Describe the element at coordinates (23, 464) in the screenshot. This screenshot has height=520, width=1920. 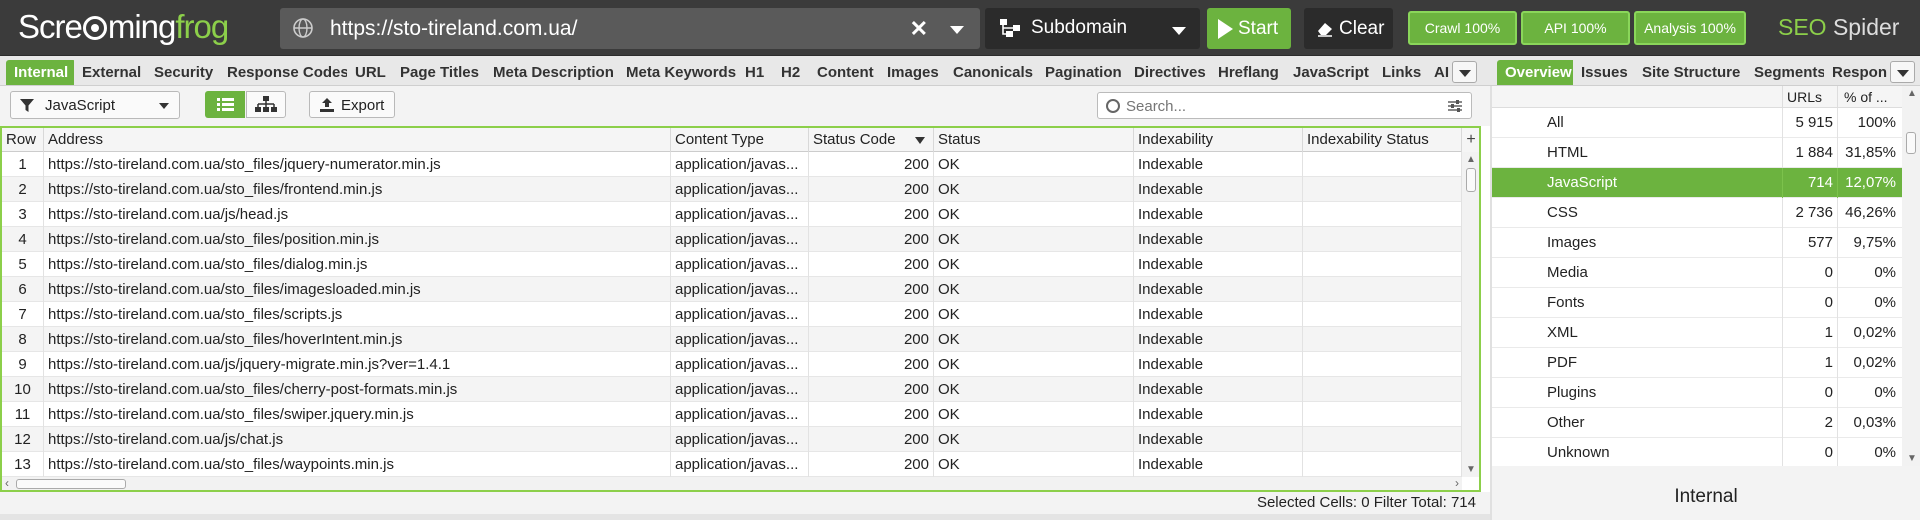
I see `cell-row-number: 13` at that location.